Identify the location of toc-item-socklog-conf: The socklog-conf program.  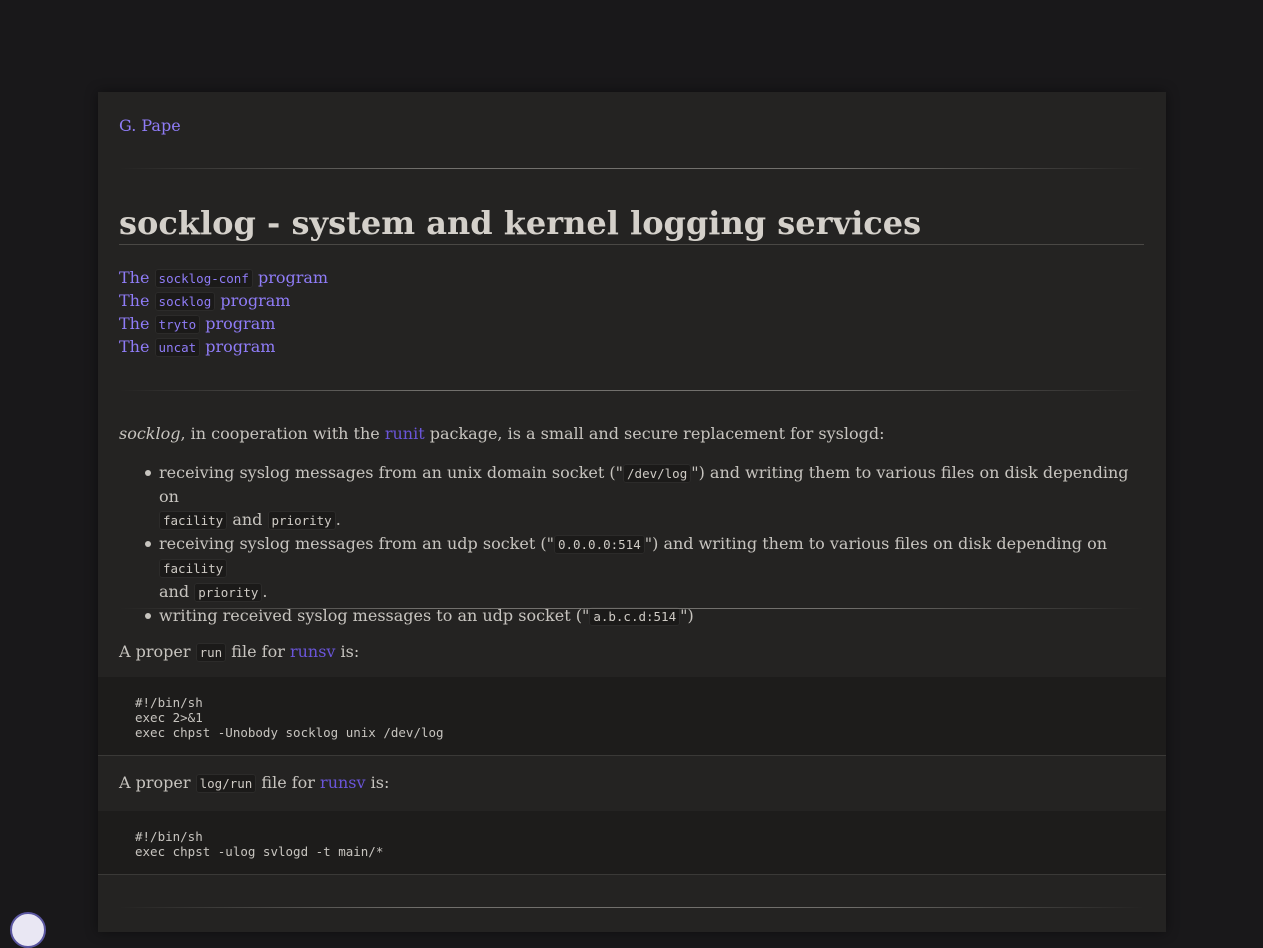
(223, 277).